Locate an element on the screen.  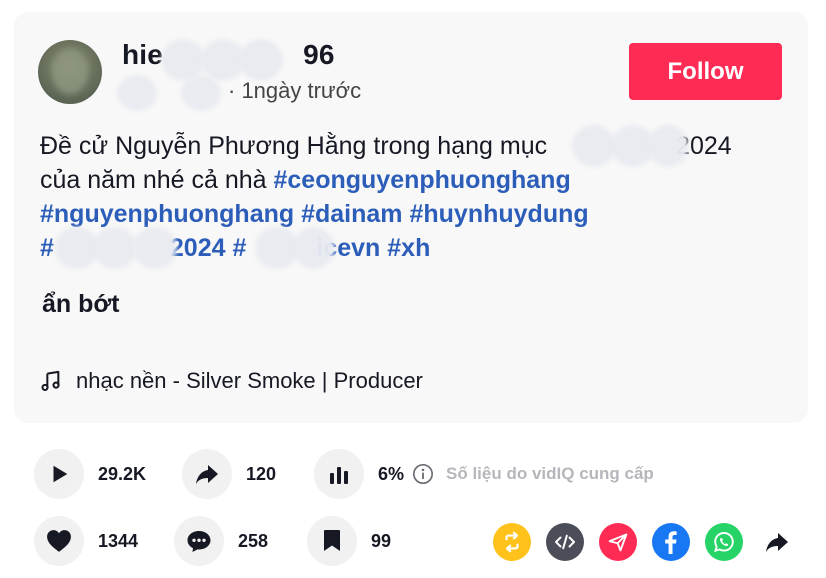
like-button is located at coordinates (59, 541).